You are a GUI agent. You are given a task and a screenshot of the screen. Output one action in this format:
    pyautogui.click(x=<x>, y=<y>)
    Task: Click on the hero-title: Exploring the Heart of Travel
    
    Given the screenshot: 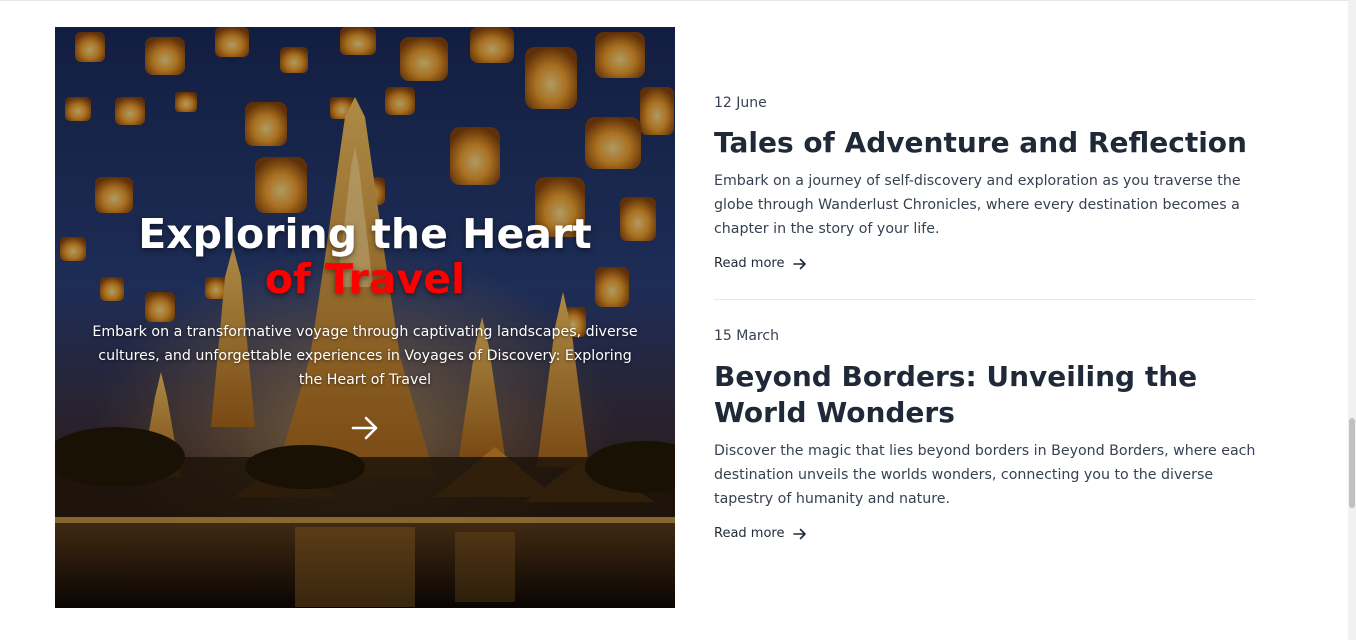 What is the action you would take?
    pyautogui.click(x=365, y=256)
    